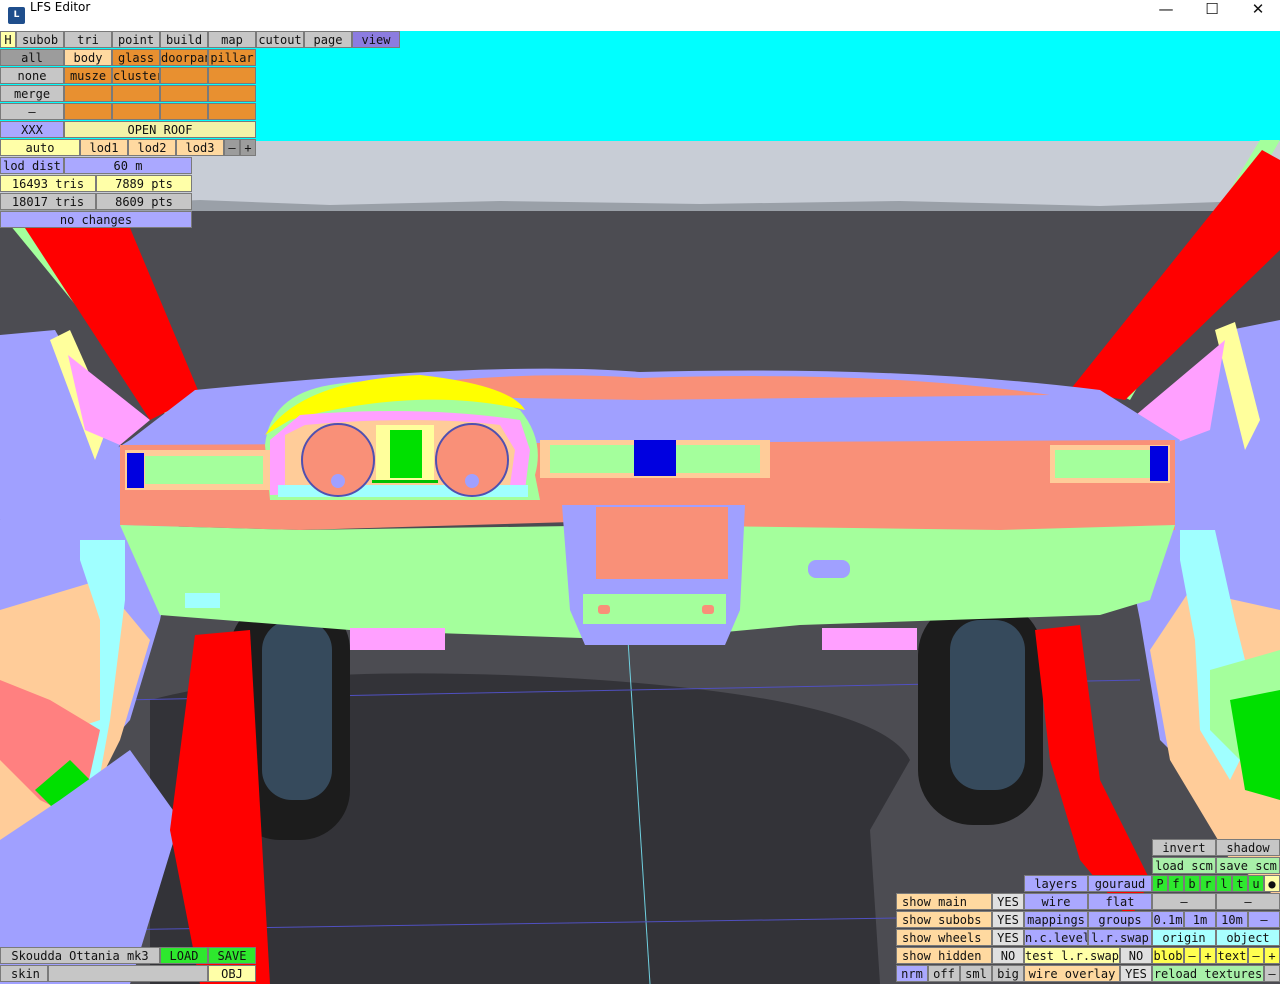  What do you see at coordinates (48, 183) in the screenshot?
I see `tris-count: 16493 tris` at bounding box center [48, 183].